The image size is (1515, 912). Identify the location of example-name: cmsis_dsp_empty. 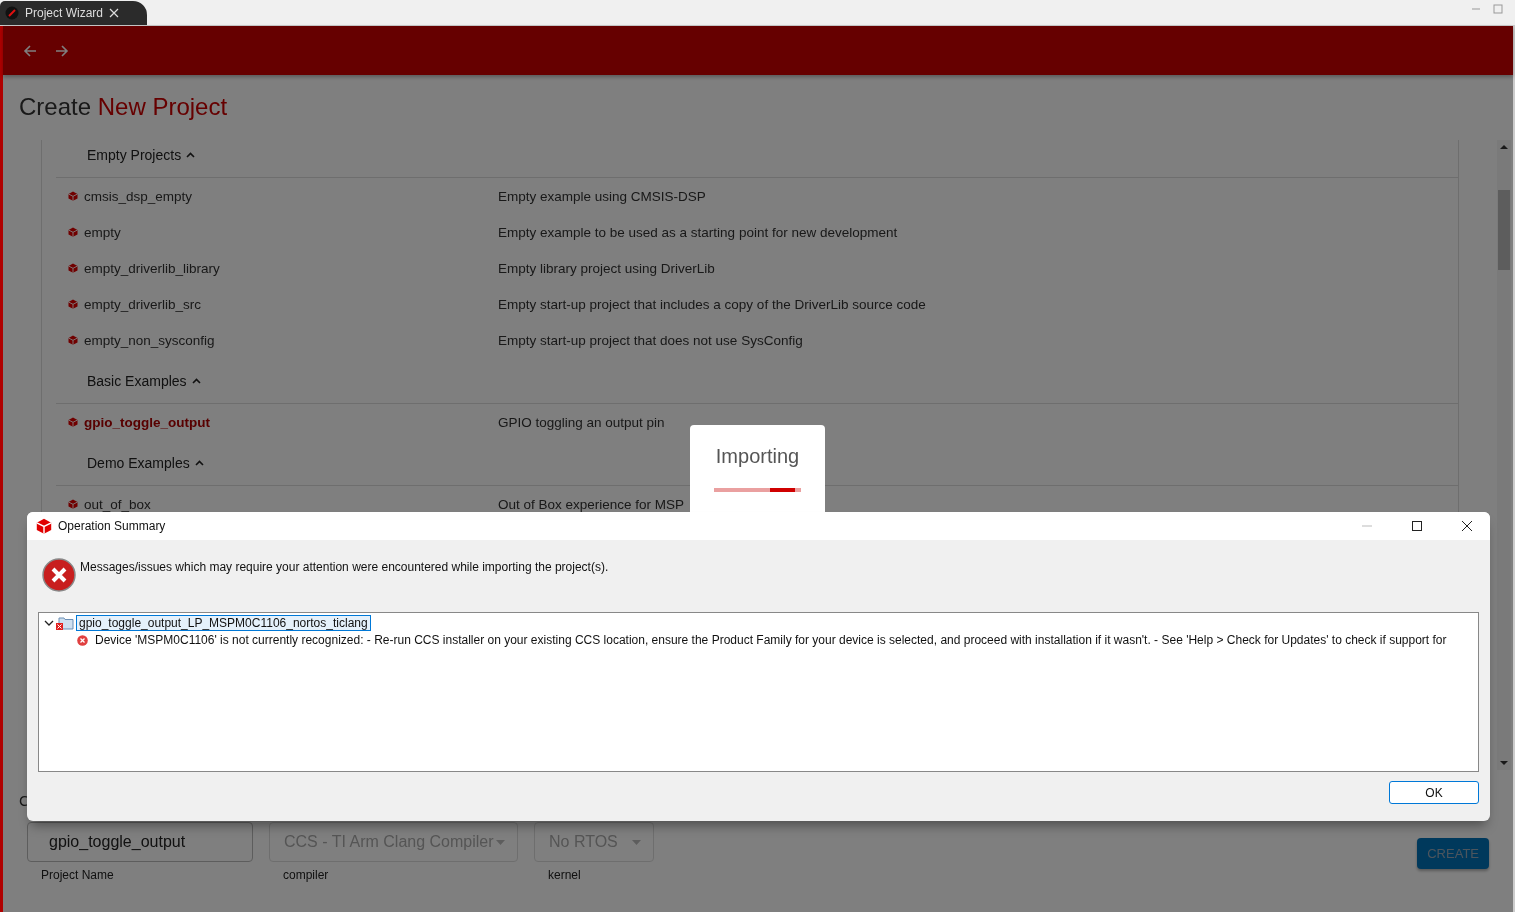
(130, 196).